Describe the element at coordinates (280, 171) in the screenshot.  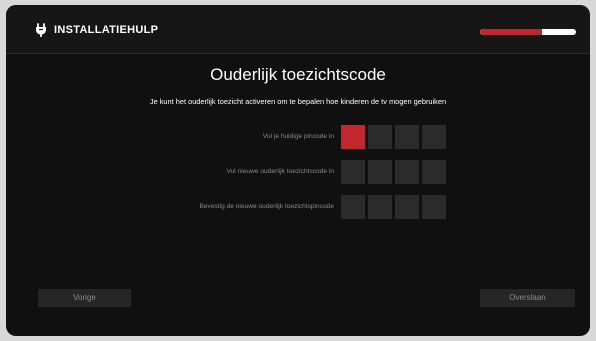
I see `new-code-label: Vul nieuwe ouderlijk toezichtscode in` at that location.